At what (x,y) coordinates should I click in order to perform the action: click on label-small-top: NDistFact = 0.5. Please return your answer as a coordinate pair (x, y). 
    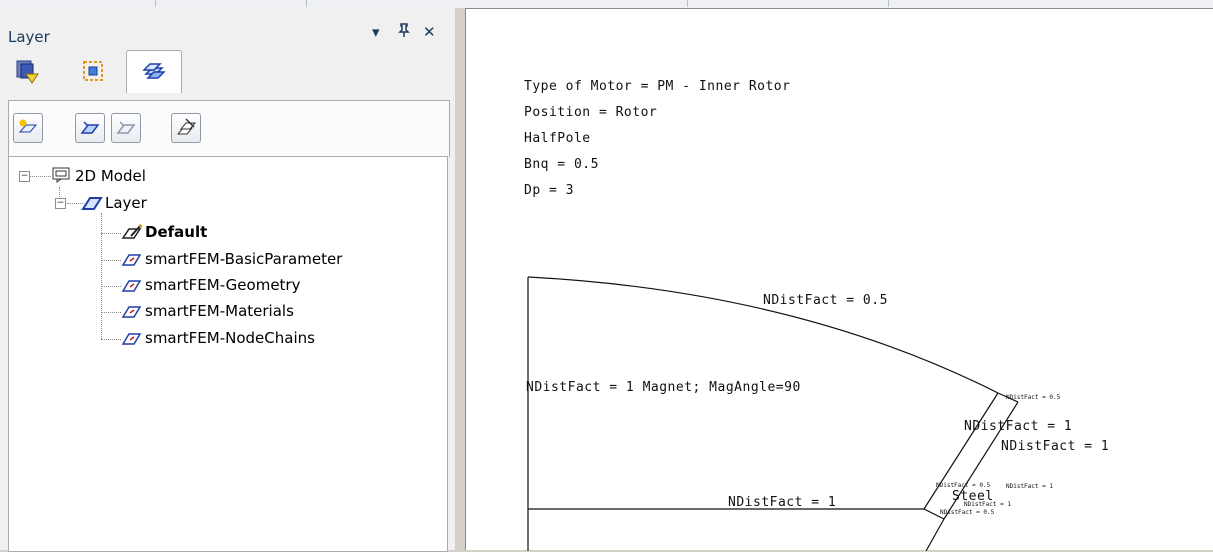
    Looking at the image, I should click on (1033, 397).